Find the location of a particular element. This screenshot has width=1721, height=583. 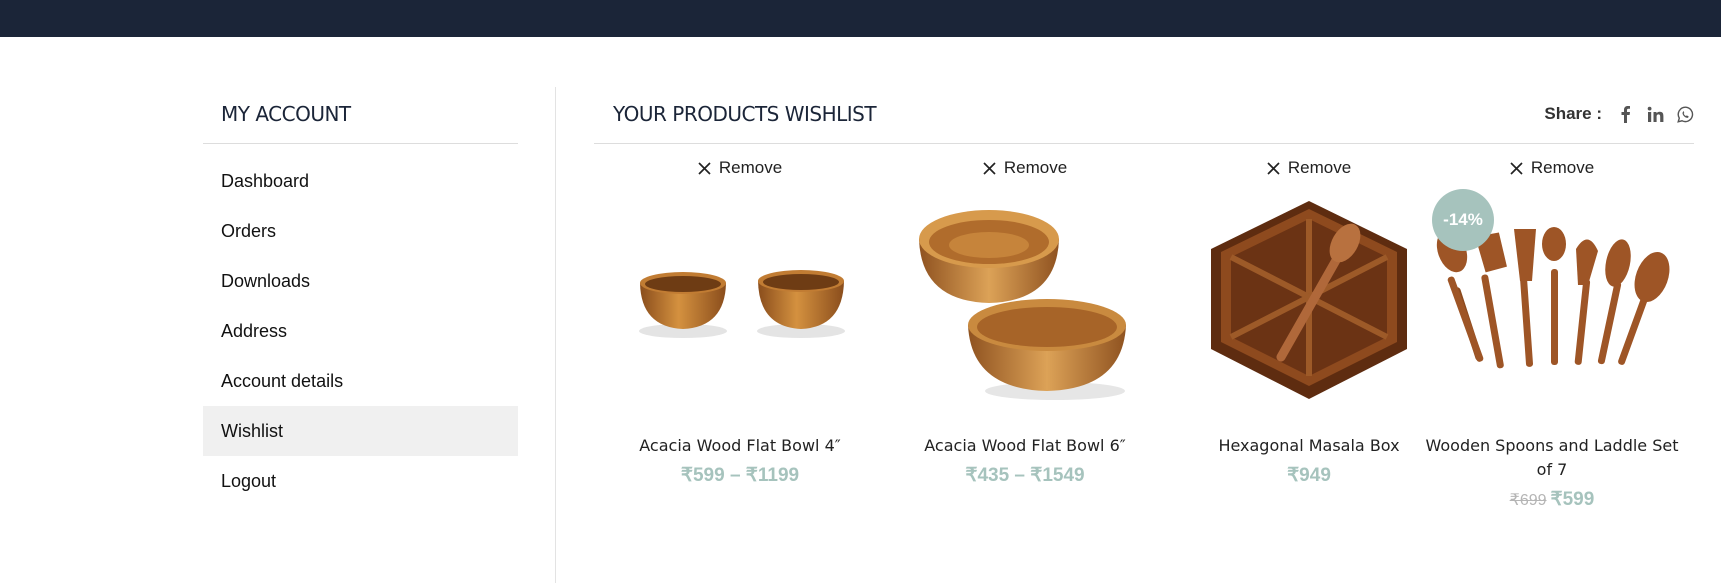

product-price: ₹949 is located at coordinates (1309, 475).